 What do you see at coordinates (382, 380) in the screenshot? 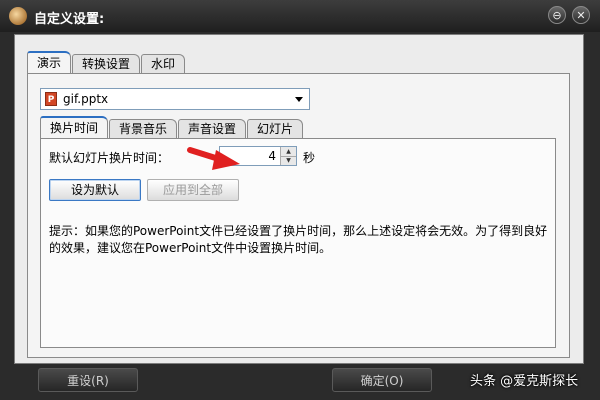
I see `ok-button: 确定(O)` at bounding box center [382, 380].